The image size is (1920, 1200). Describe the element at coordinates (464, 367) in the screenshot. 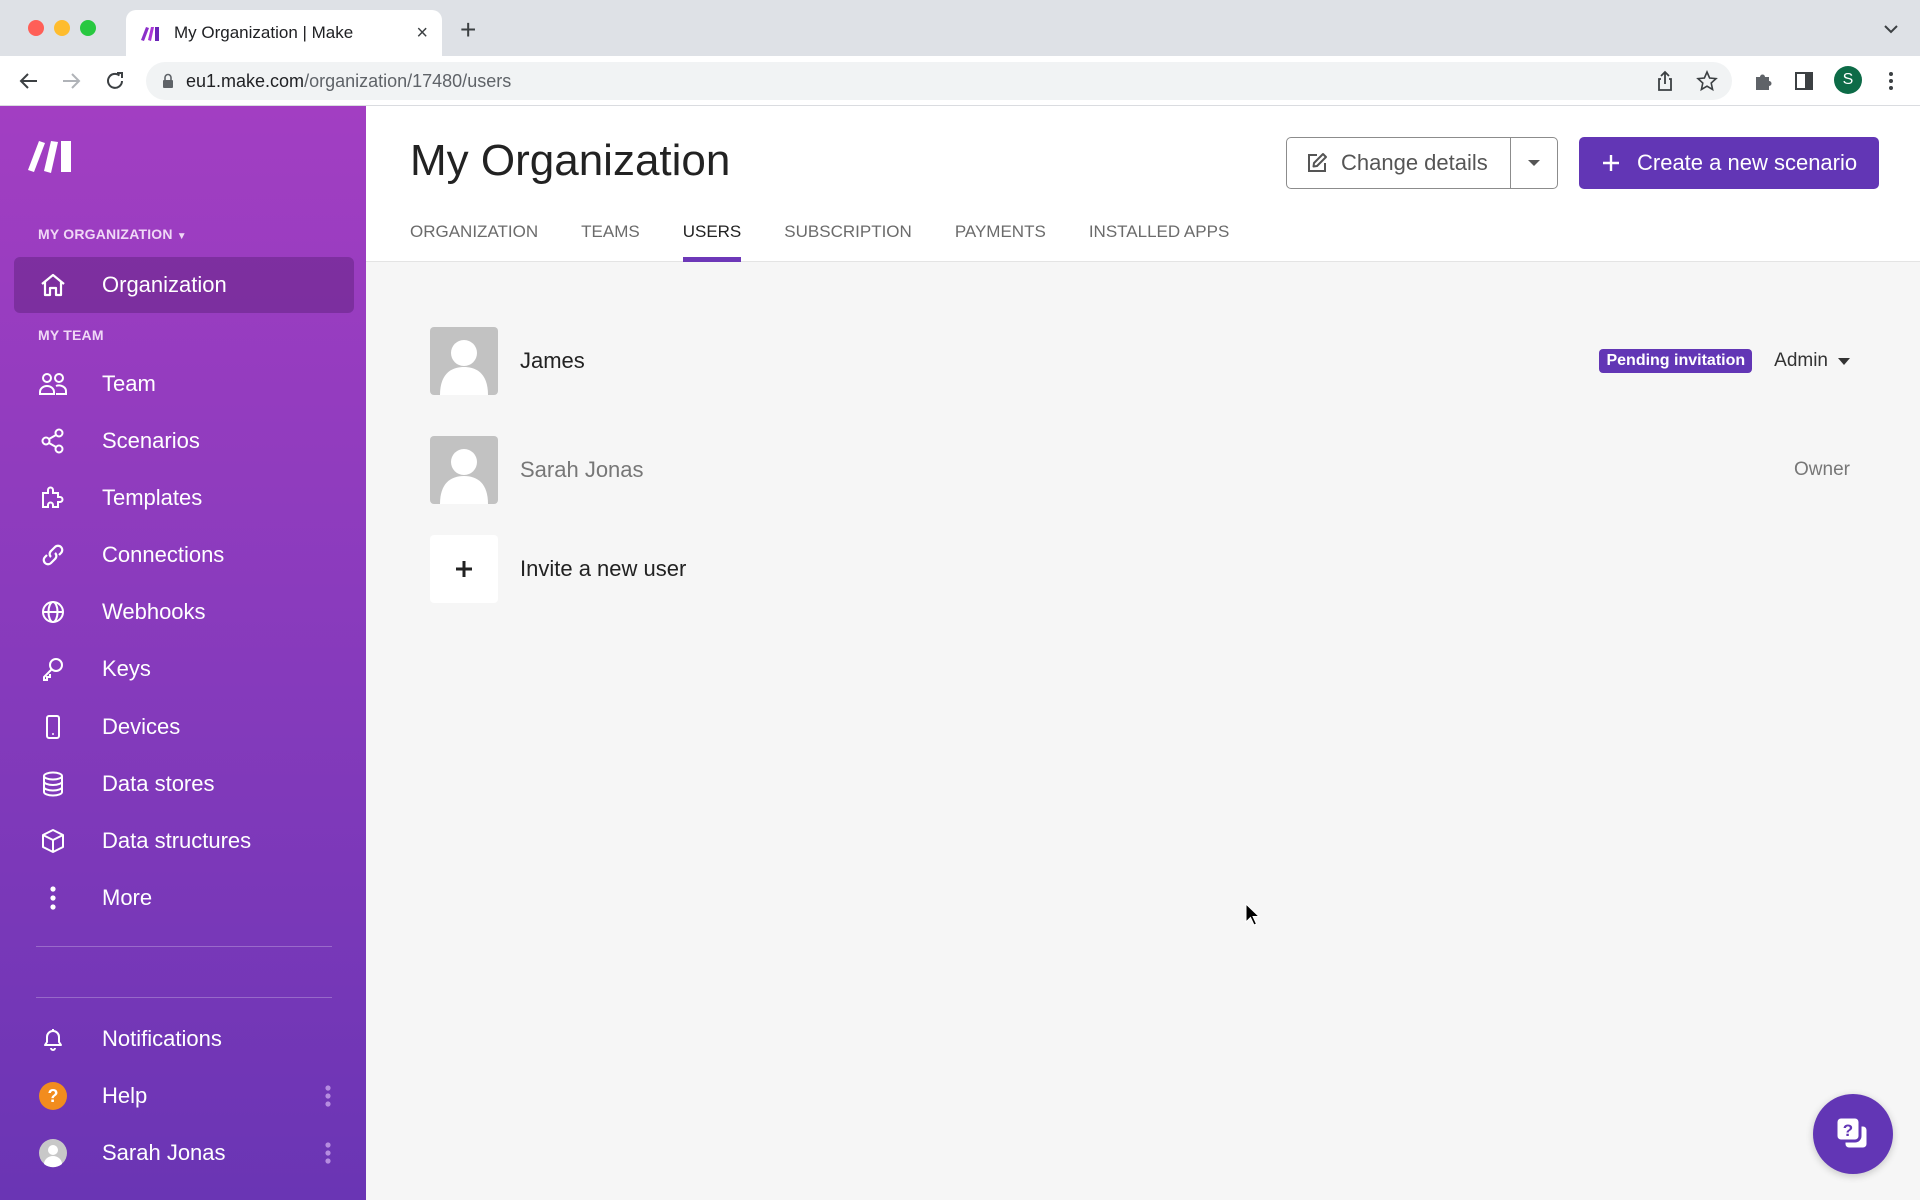

I see `default-avatar-icon` at that location.